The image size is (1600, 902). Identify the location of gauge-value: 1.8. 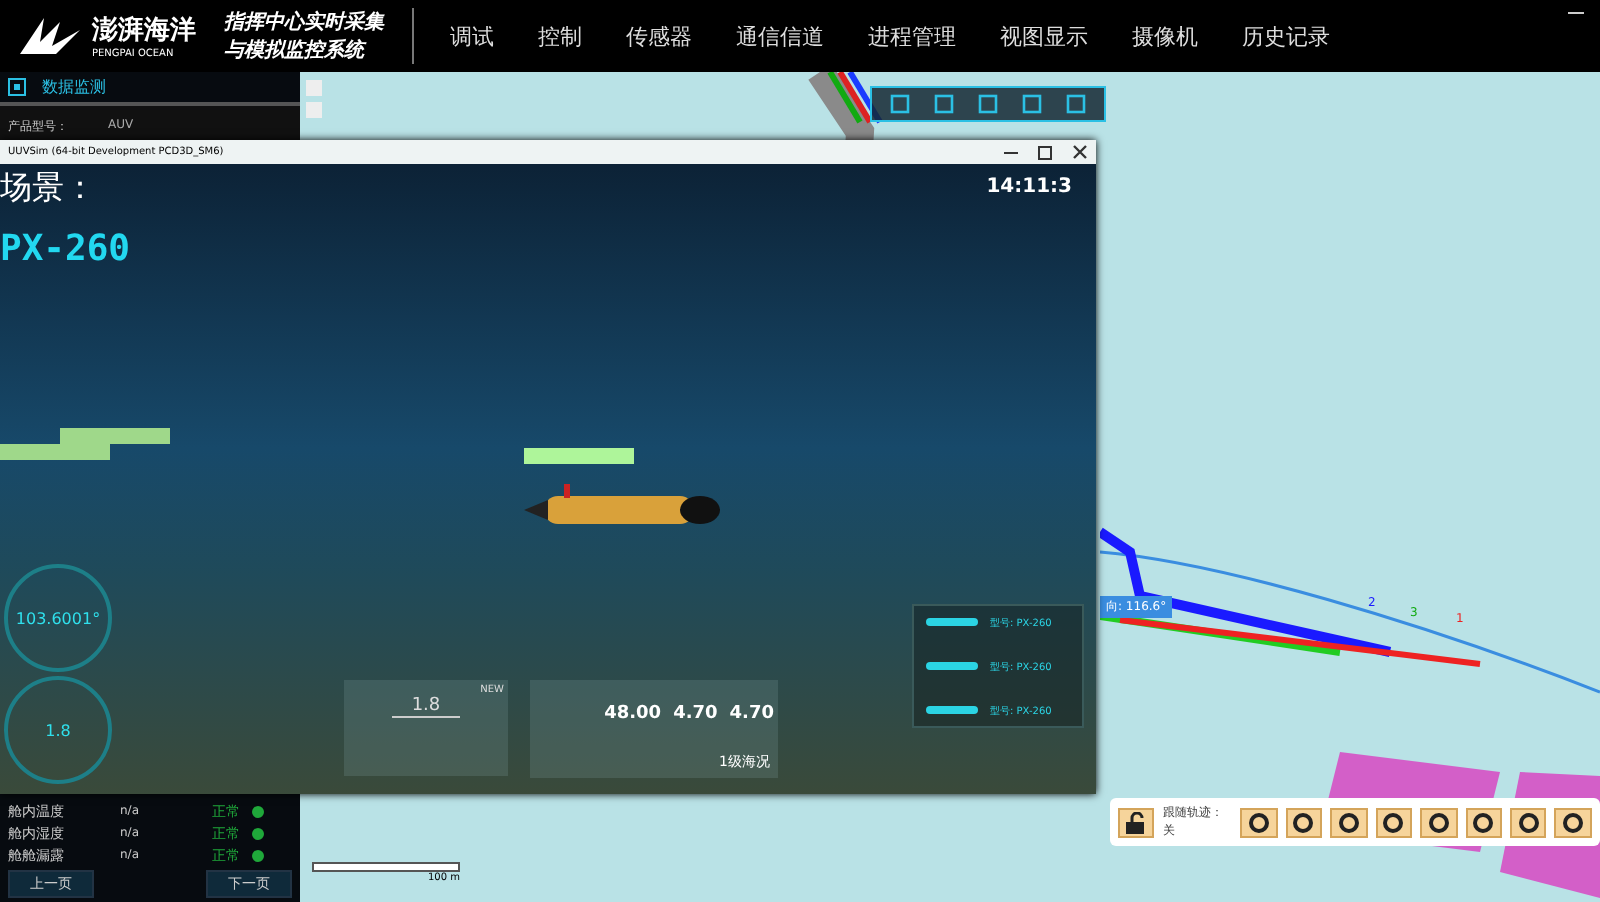
(58, 730).